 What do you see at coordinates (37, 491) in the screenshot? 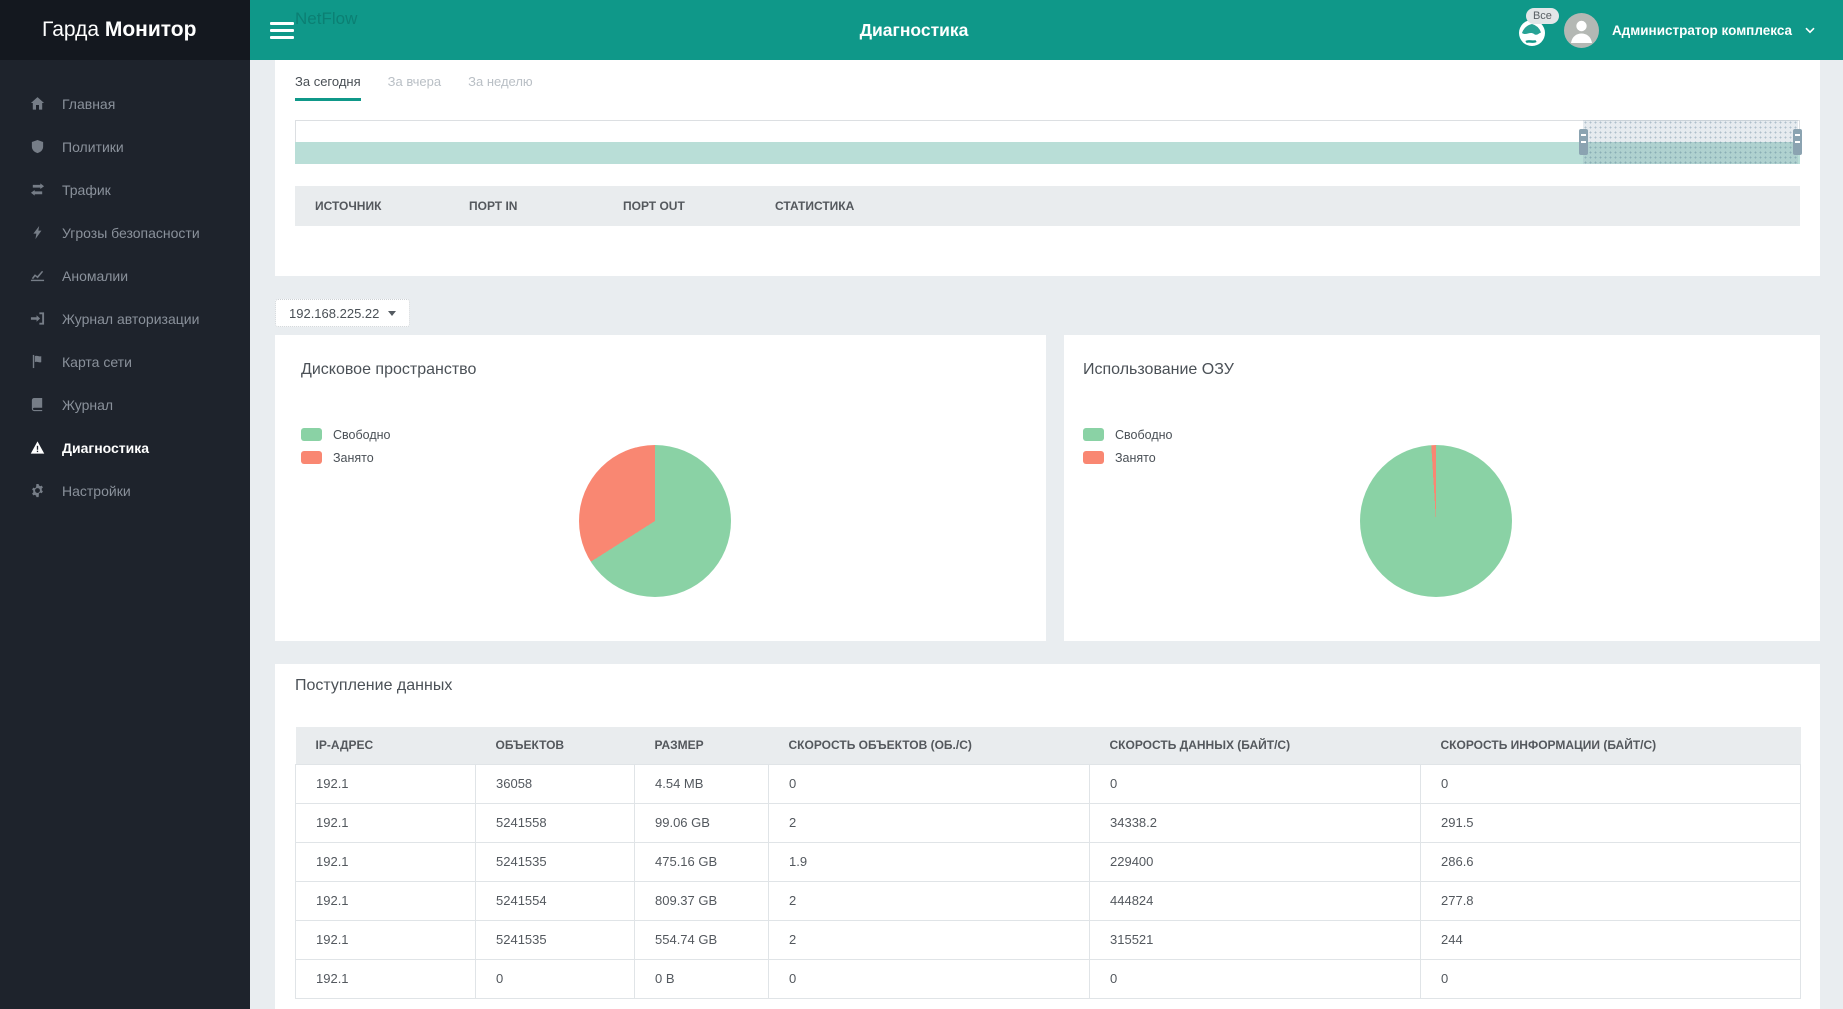
I see `gear-icon` at bounding box center [37, 491].